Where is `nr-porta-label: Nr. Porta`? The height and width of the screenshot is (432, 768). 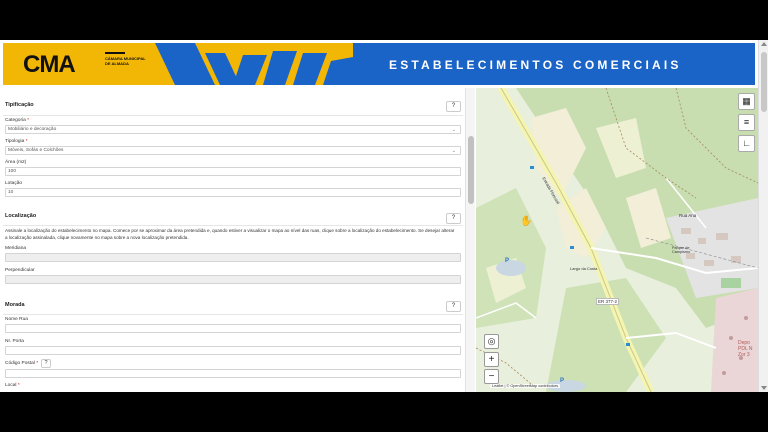 nr-porta-label: Nr. Porta is located at coordinates (14, 341).